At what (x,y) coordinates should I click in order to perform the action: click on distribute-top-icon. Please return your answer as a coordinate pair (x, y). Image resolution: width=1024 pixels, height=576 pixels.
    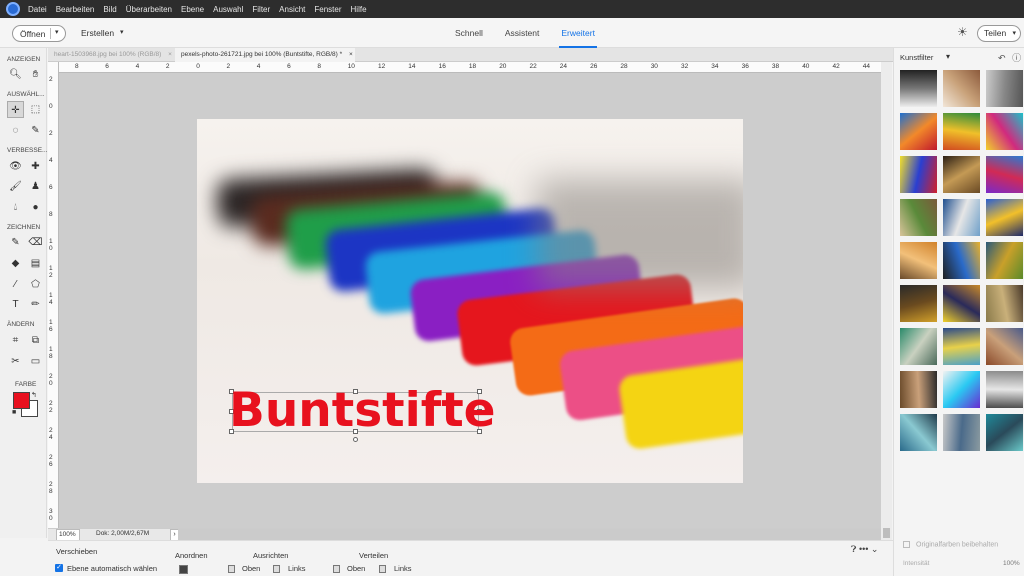
    Looking at the image, I should click on (336, 569).